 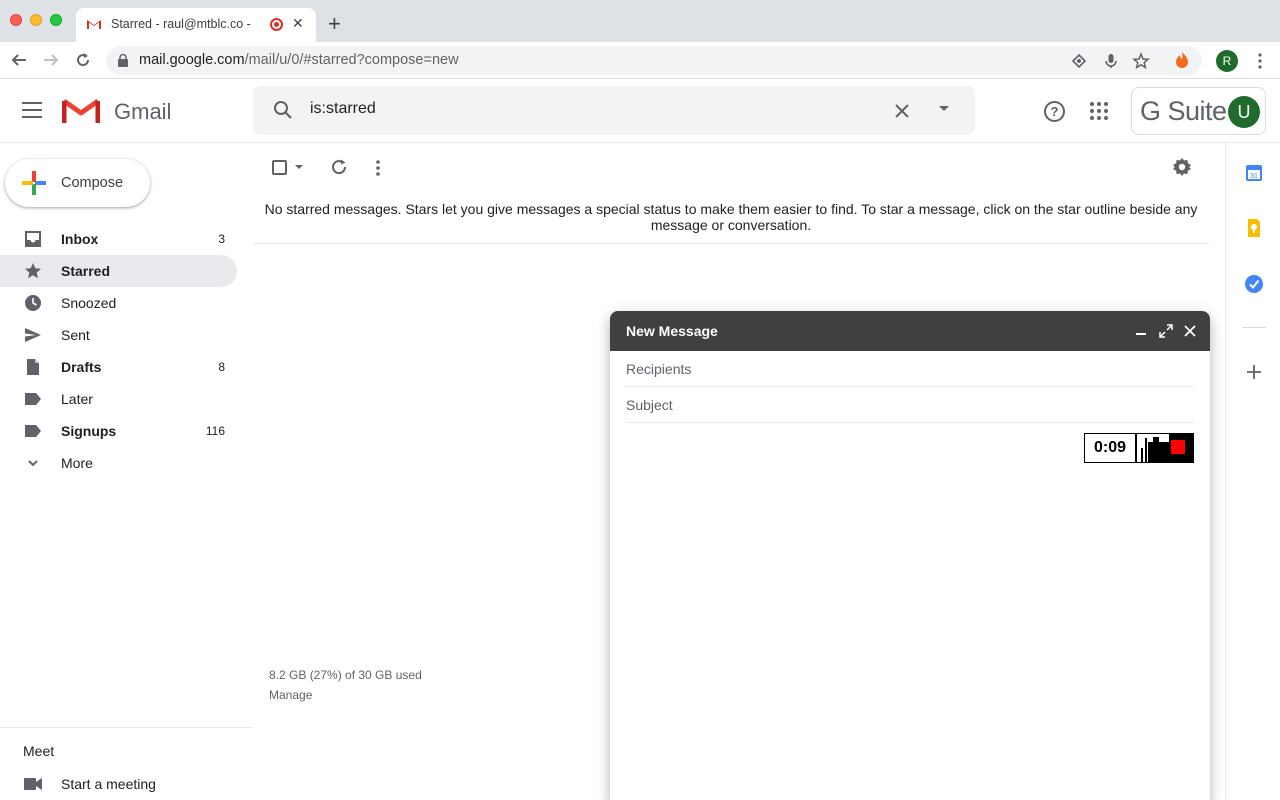 What do you see at coordinates (120, 784) in the screenshot?
I see `start-meeting-button: Start a meeting` at bounding box center [120, 784].